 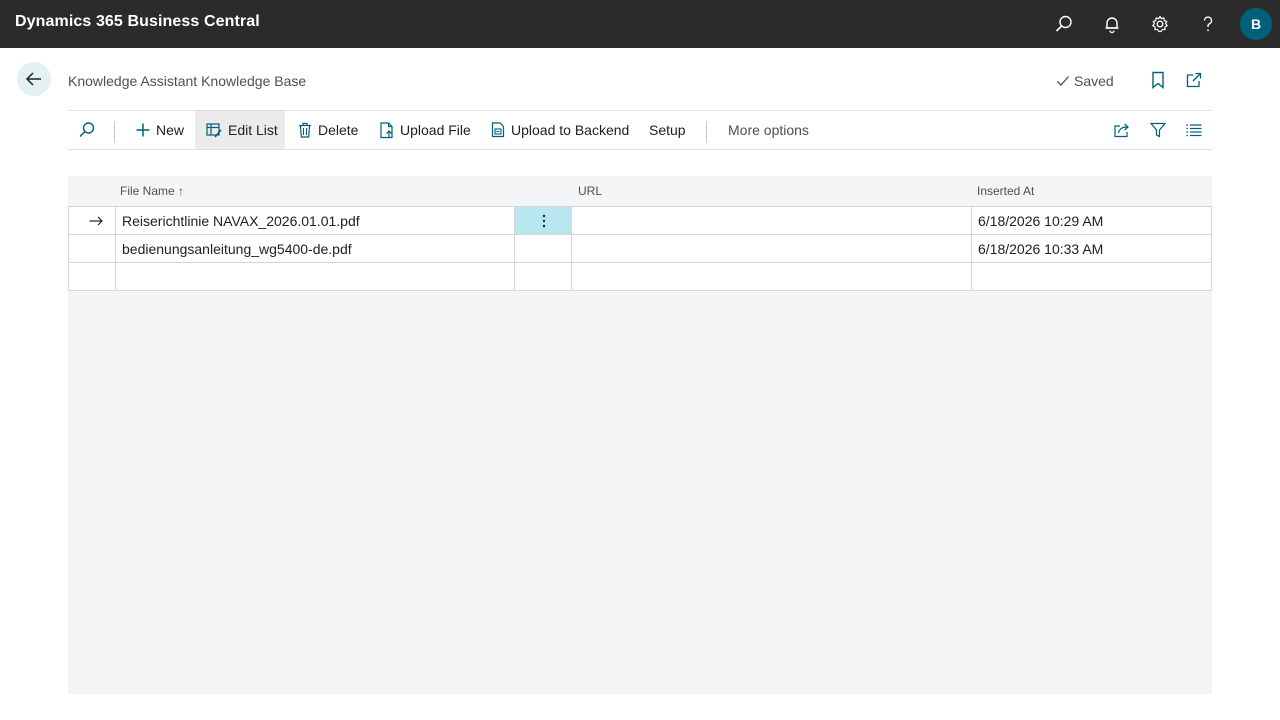 I want to click on upload-backend-icon, so click(x=498, y=130).